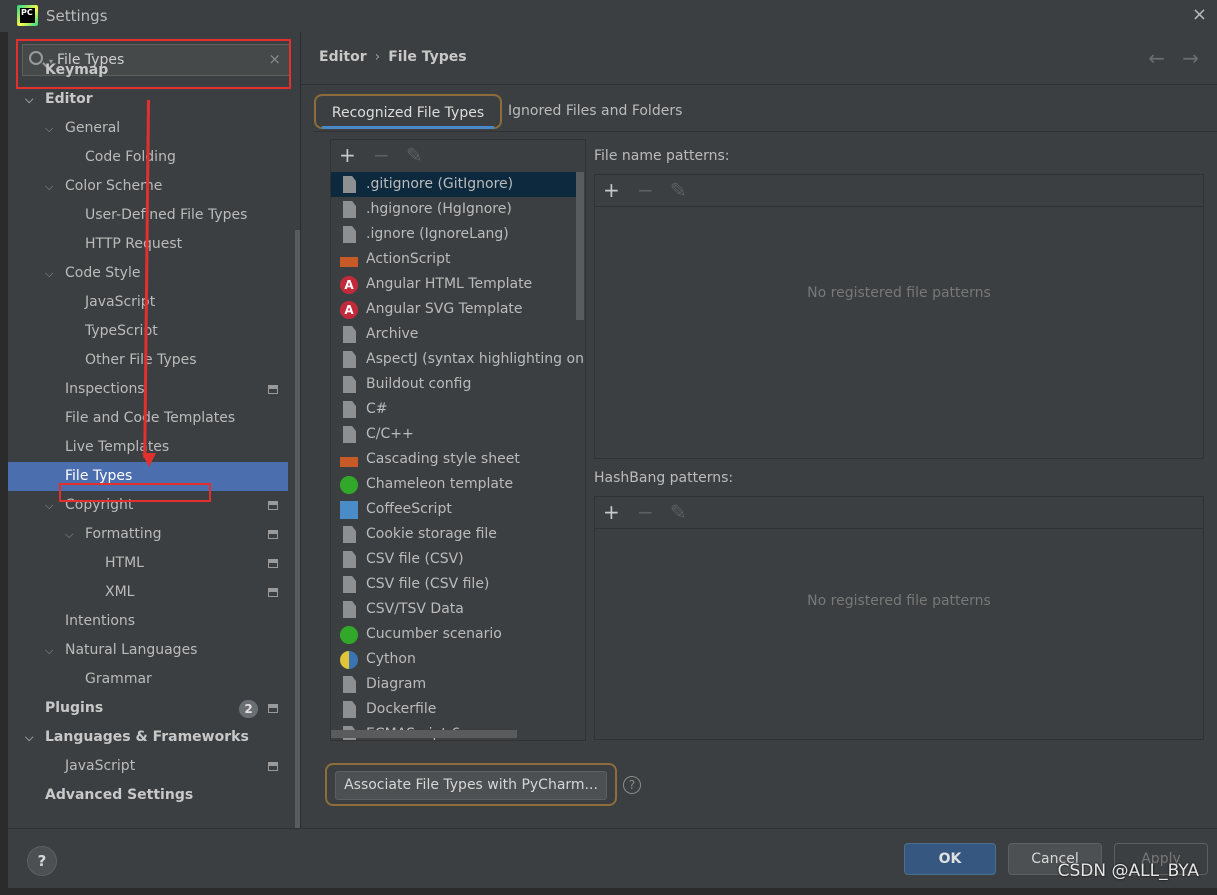 This screenshot has width=1217, height=895. What do you see at coordinates (453, 609) in the screenshot?
I see `file-type-item: CSV/TSV Data` at bounding box center [453, 609].